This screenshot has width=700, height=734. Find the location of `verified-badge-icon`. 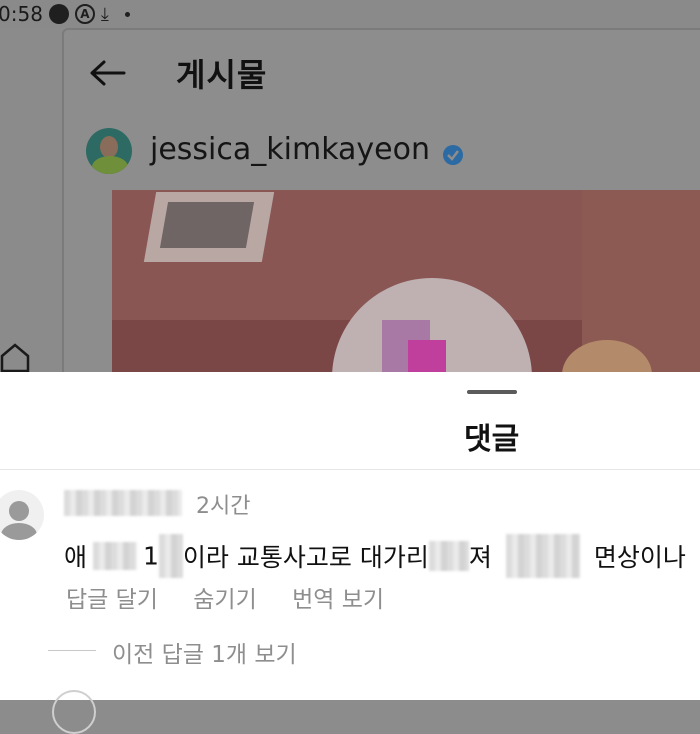

verified-badge-icon is located at coordinates (453, 155).